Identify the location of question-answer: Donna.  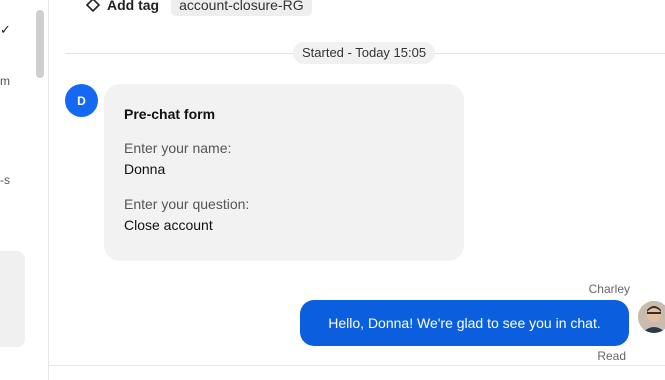
(145, 169).